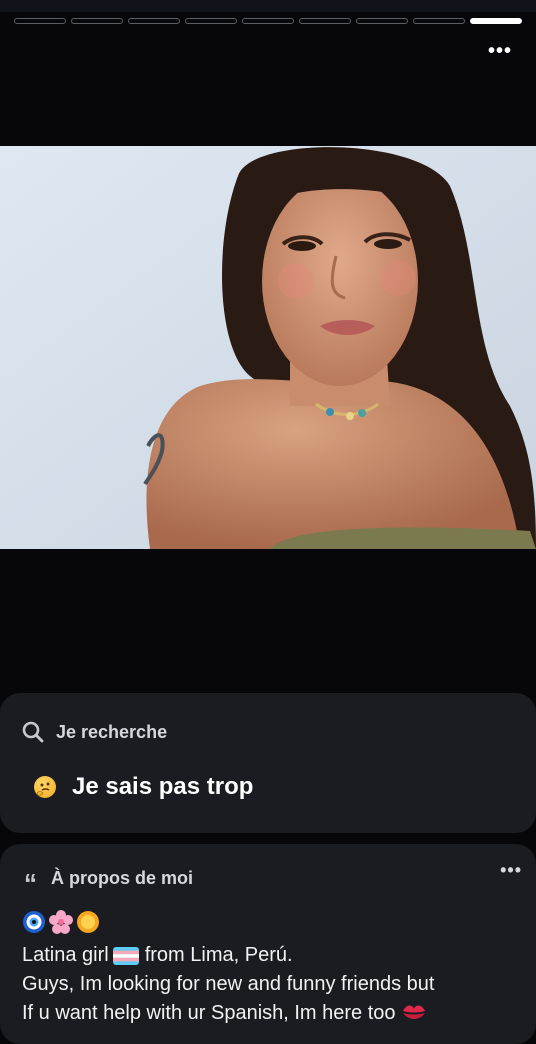 The image size is (536, 1044). Describe the element at coordinates (496, 21) in the screenshot. I see `progress-segment-active` at that location.